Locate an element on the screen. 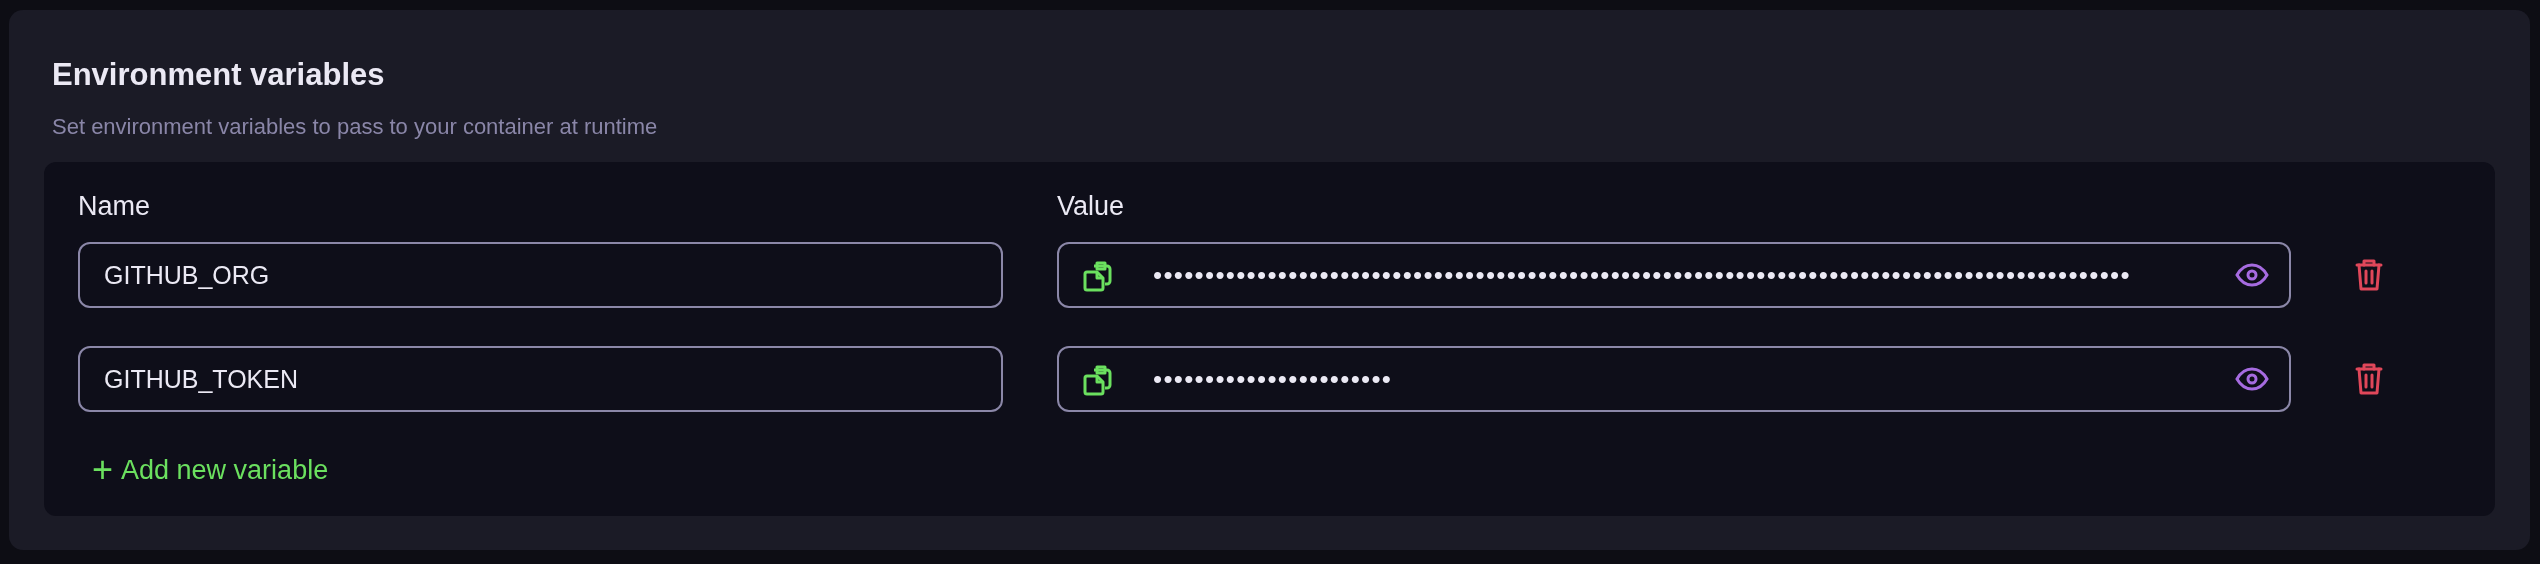 The width and height of the screenshot is (2540, 564). value-field: •••••••••••••••••••••••••••••••••••••••••••••••••••••••••••••••••••••••••••••••••••••••••••••• is located at coordinates (1674, 275).